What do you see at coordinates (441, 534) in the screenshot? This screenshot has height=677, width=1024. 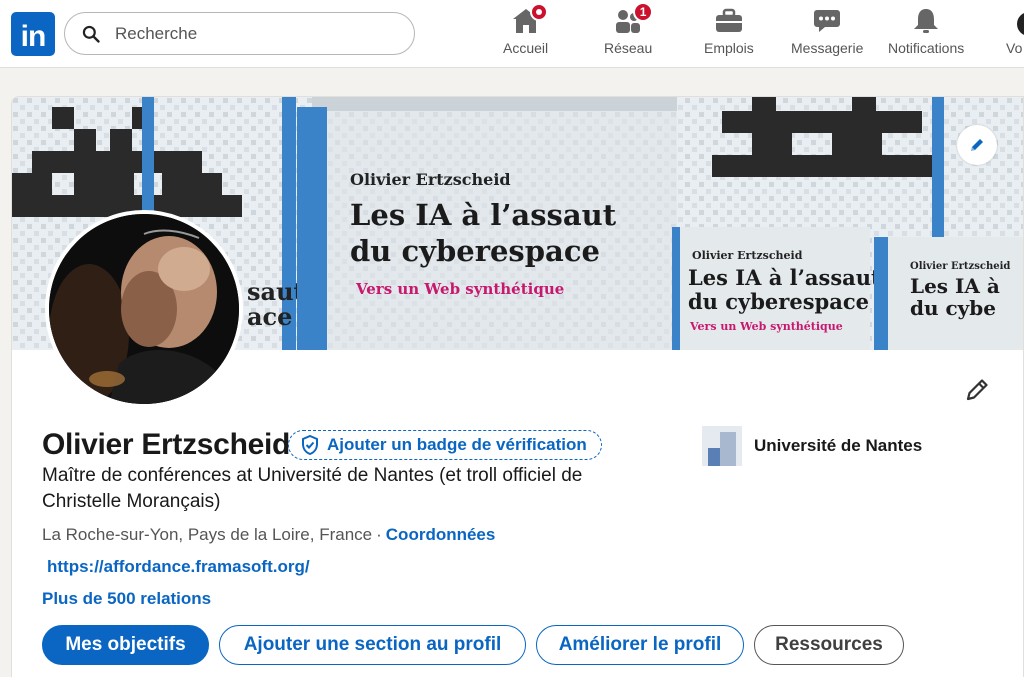 I see `contact-info-link: Coordonnées` at bounding box center [441, 534].